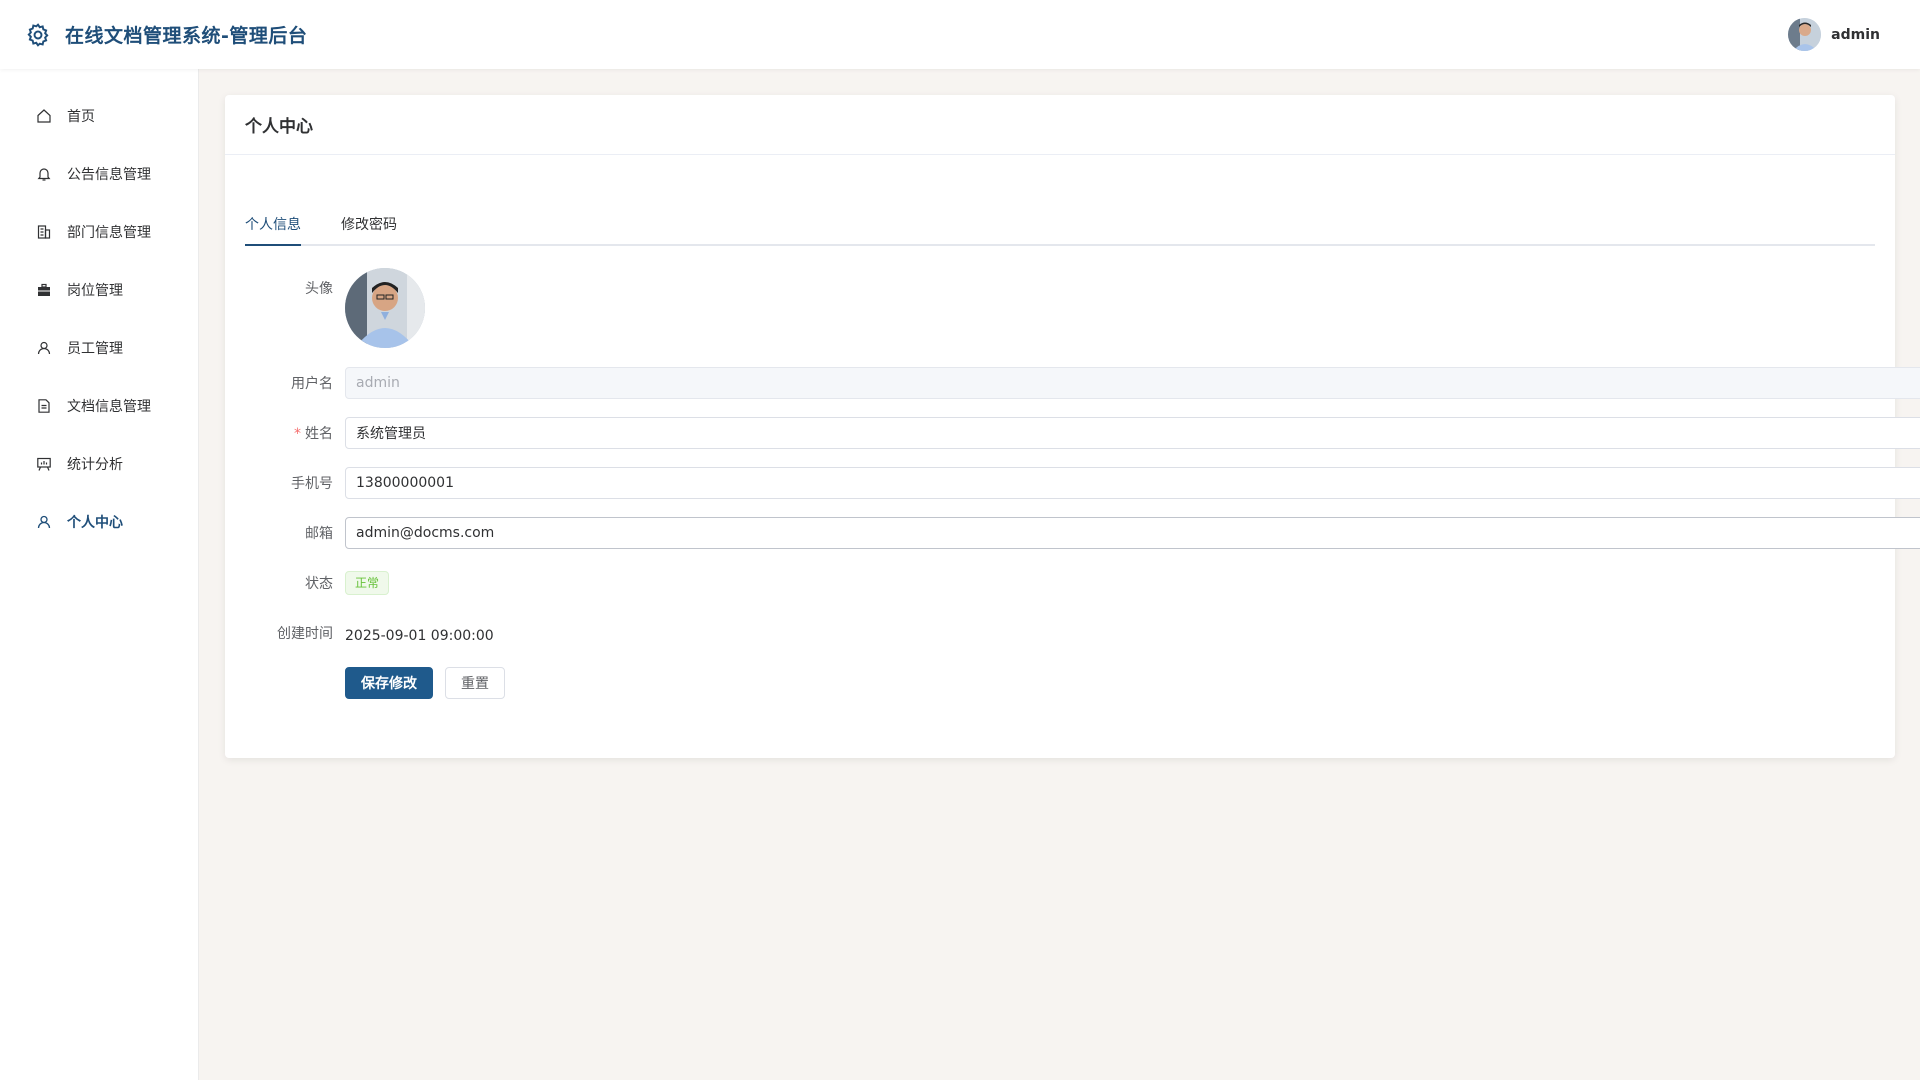  Describe the element at coordinates (95, 523) in the screenshot. I see `sidebar-item-label: 个人中心` at that location.